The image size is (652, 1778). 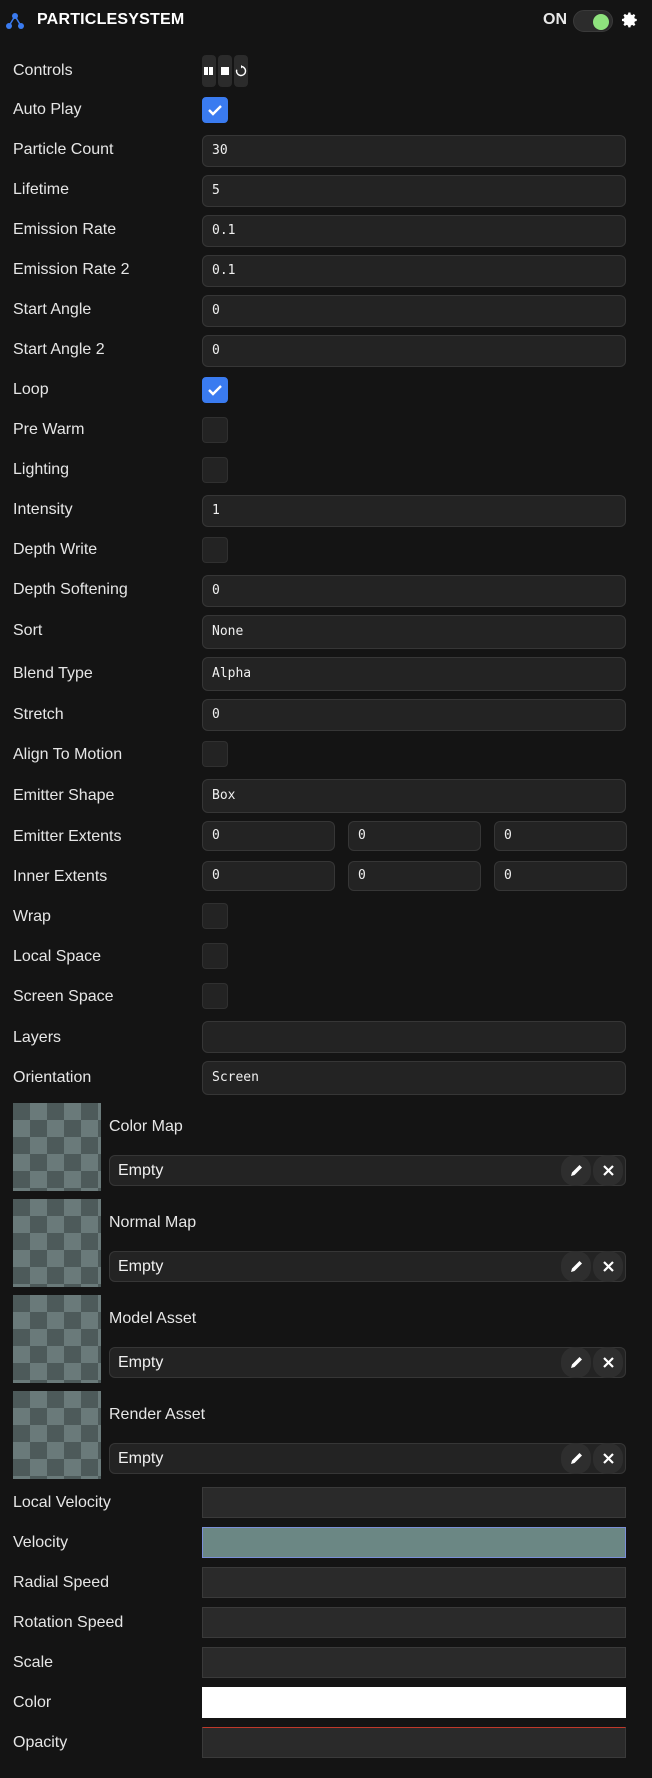 I want to click on depth-write-checkbox, so click(x=215, y=550).